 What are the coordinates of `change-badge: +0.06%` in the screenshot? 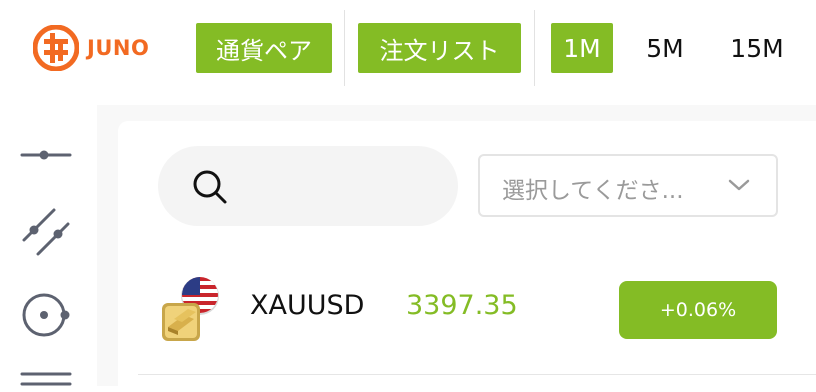 It's located at (698, 310).